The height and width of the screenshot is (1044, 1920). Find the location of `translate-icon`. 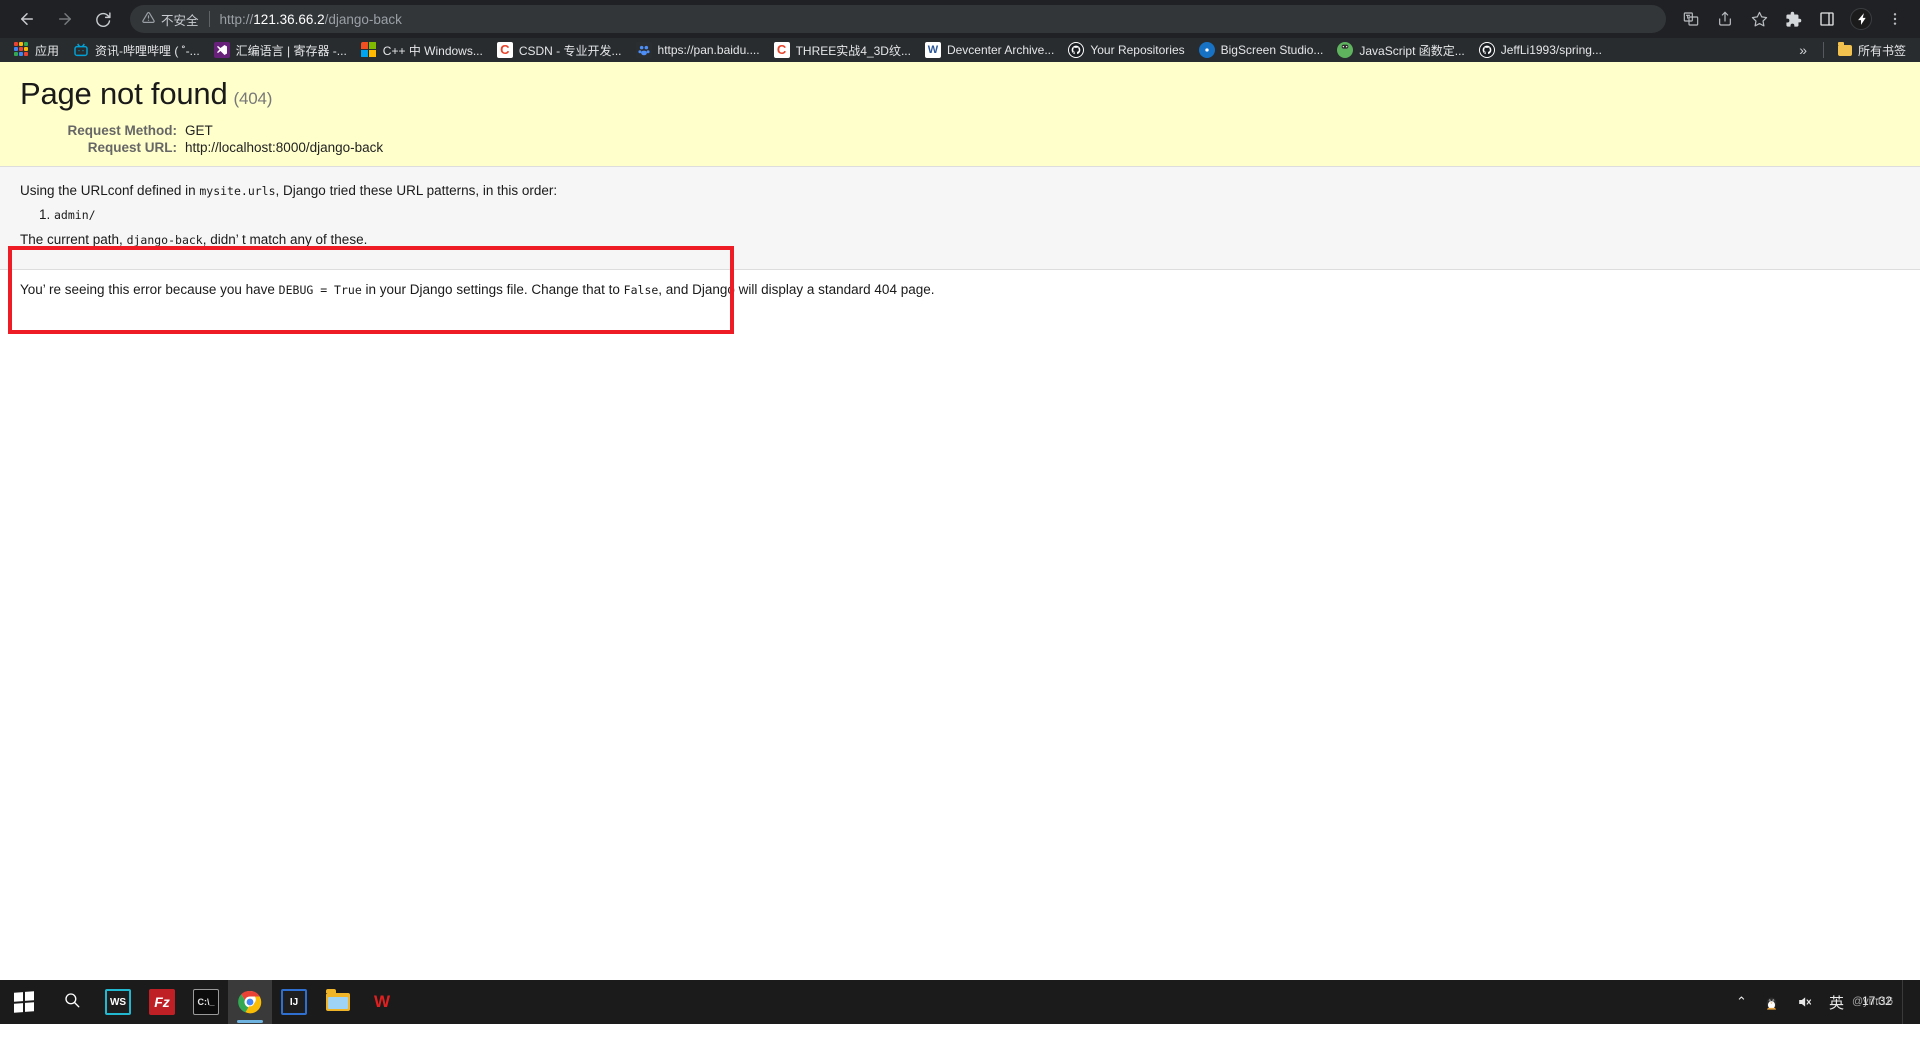

translate-icon is located at coordinates (1691, 19).